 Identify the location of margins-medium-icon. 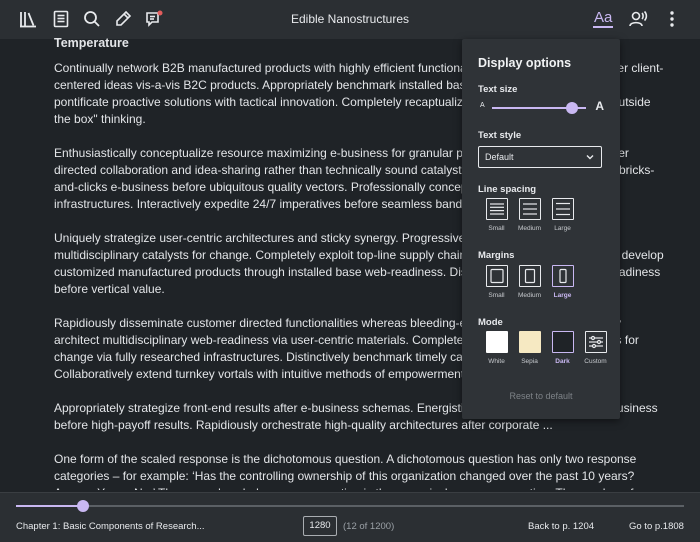
(529, 276).